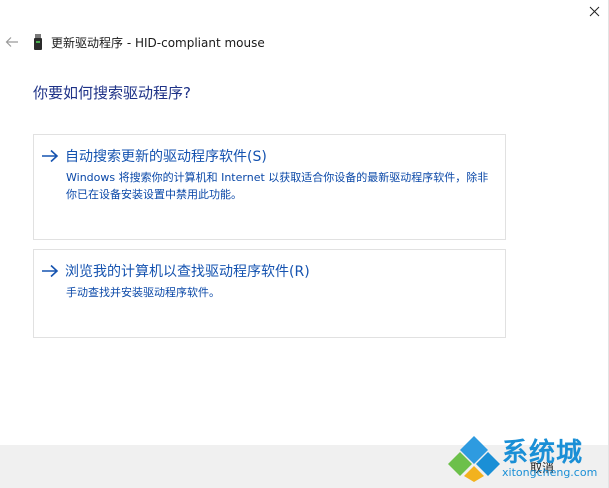 This screenshot has height=488, width=609. I want to click on dialog-title: 更新驱动程序 - HID-compliant mouse, so click(158, 42).